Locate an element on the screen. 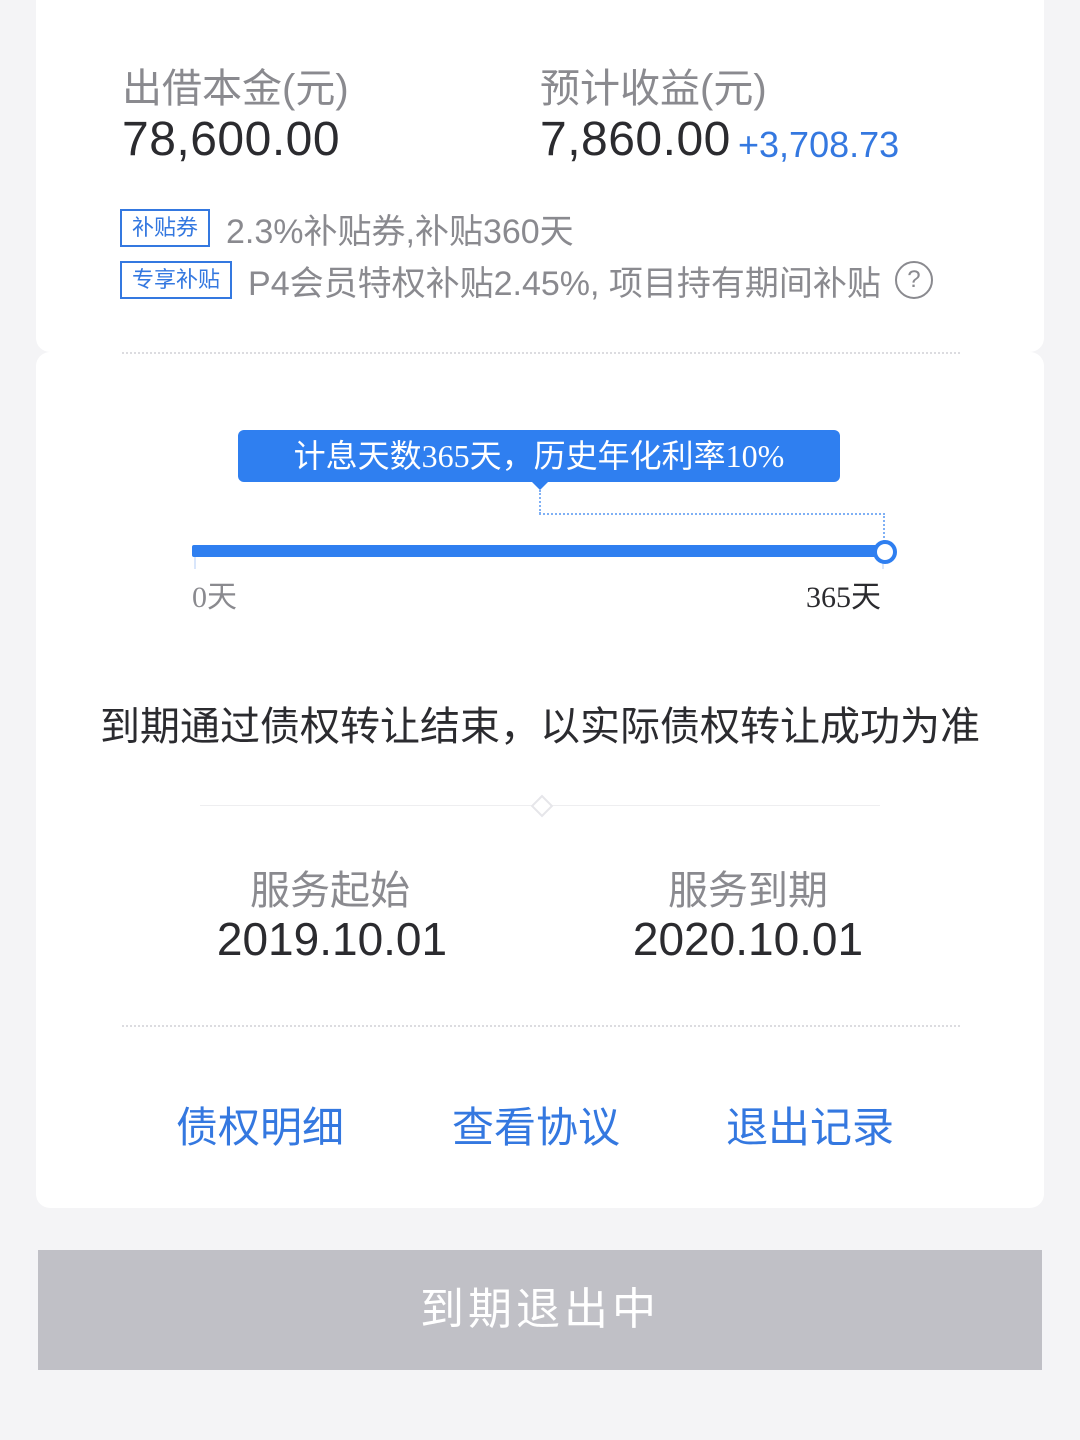 The height and width of the screenshot is (1440, 1080). coupon-row: 补贴券 2.3%补贴券,补贴360天 is located at coordinates (347, 229).